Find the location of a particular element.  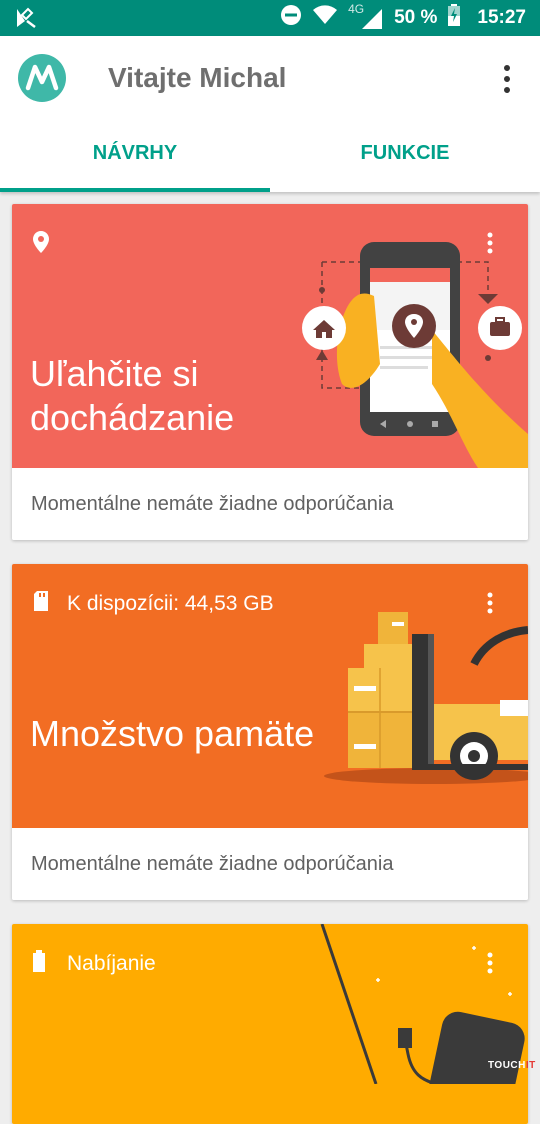

watermark-logo: TOUCHIT is located at coordinates (512, 1065).